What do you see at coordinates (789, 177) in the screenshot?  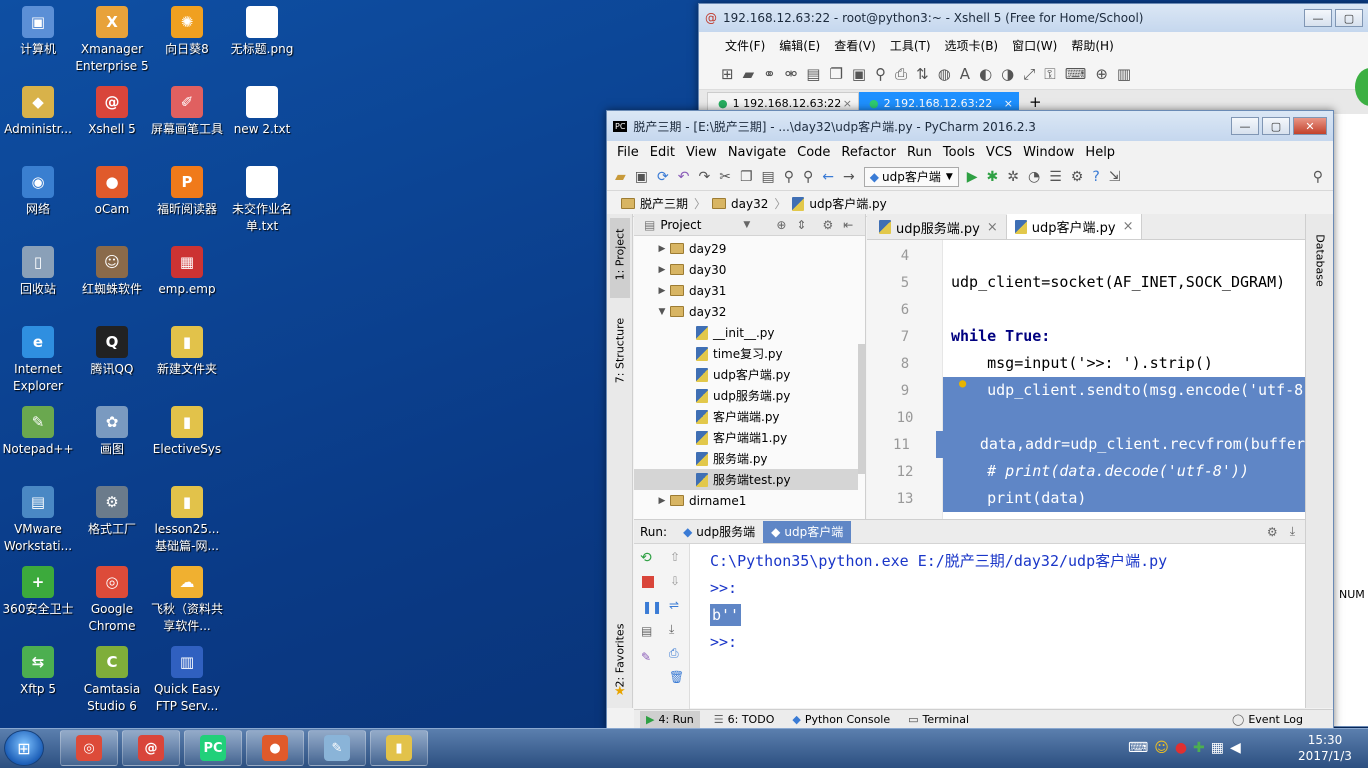 I see `find-icon: ⚲` at bounding box center [789, 177].